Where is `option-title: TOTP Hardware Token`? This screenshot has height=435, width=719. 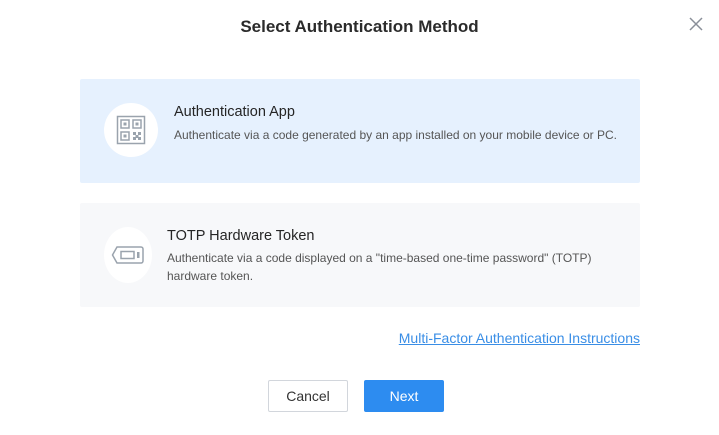
option-title: TOTP Hardware Token is located at coordinates (241, 236).